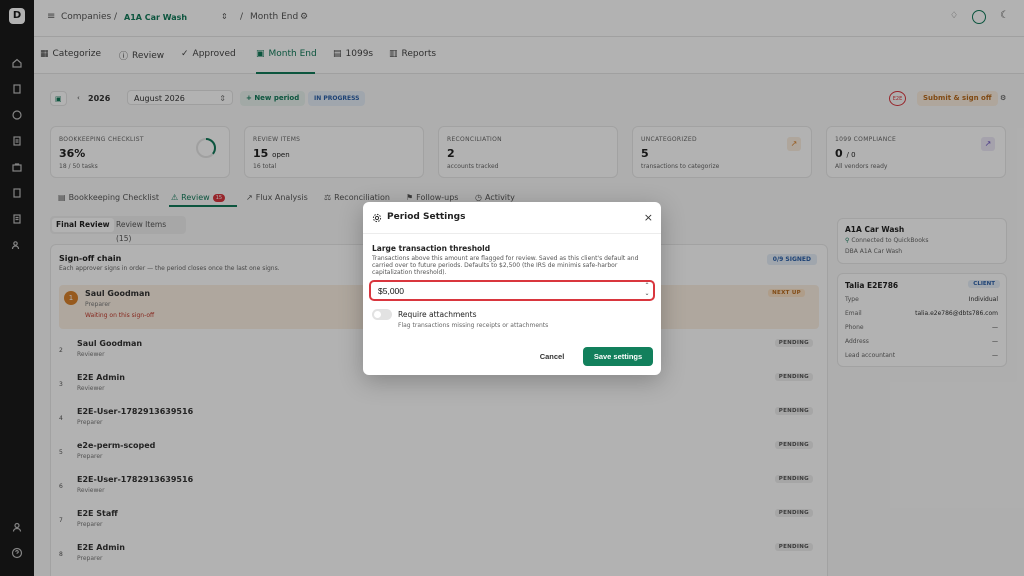 The height and width of the screenshot is (576, 1024). What do you see at coordinates (647, 294) in the screenshot?
I see `chevron-down-icon: ⌄` at bounding box center [647, 294].